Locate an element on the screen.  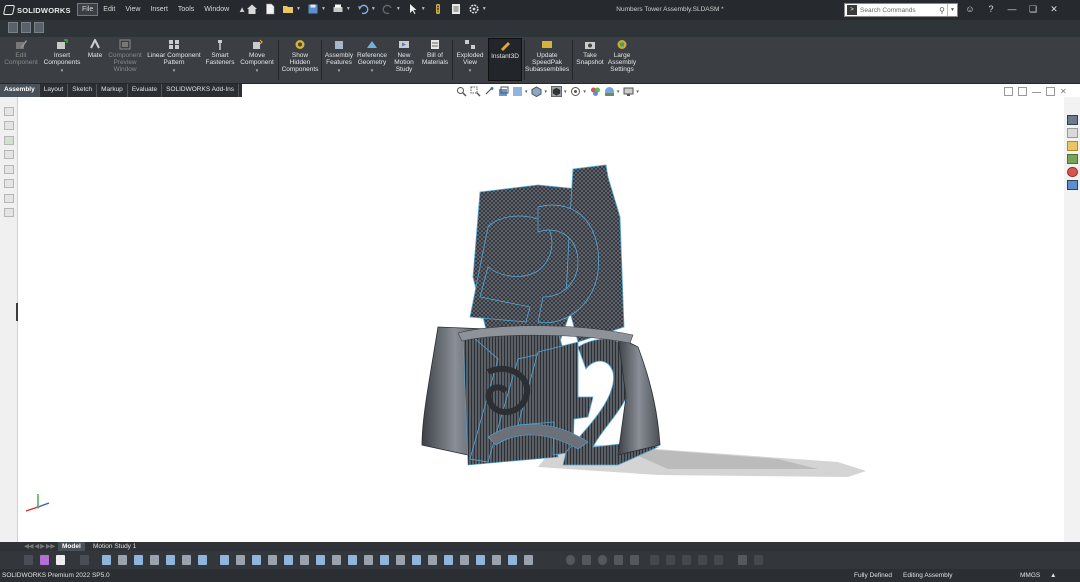
view-palette-icon is located at coordinates (1072, 159).